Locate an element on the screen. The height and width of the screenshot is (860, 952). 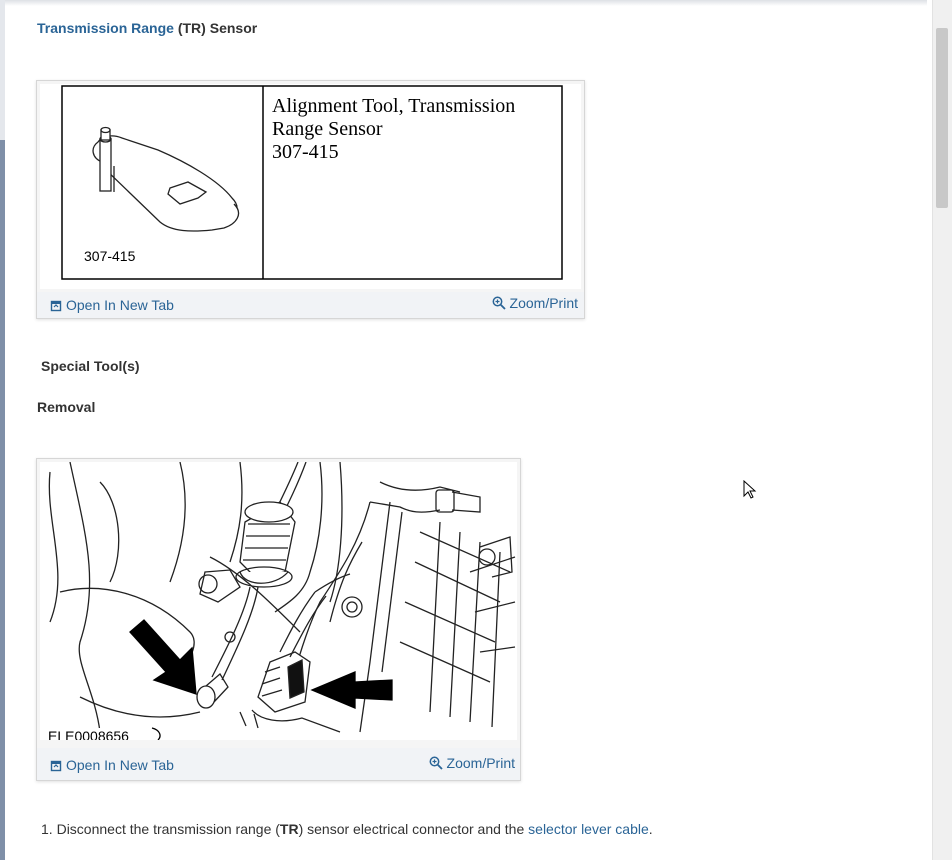
top-shadow is located at coordinates (466, 3).